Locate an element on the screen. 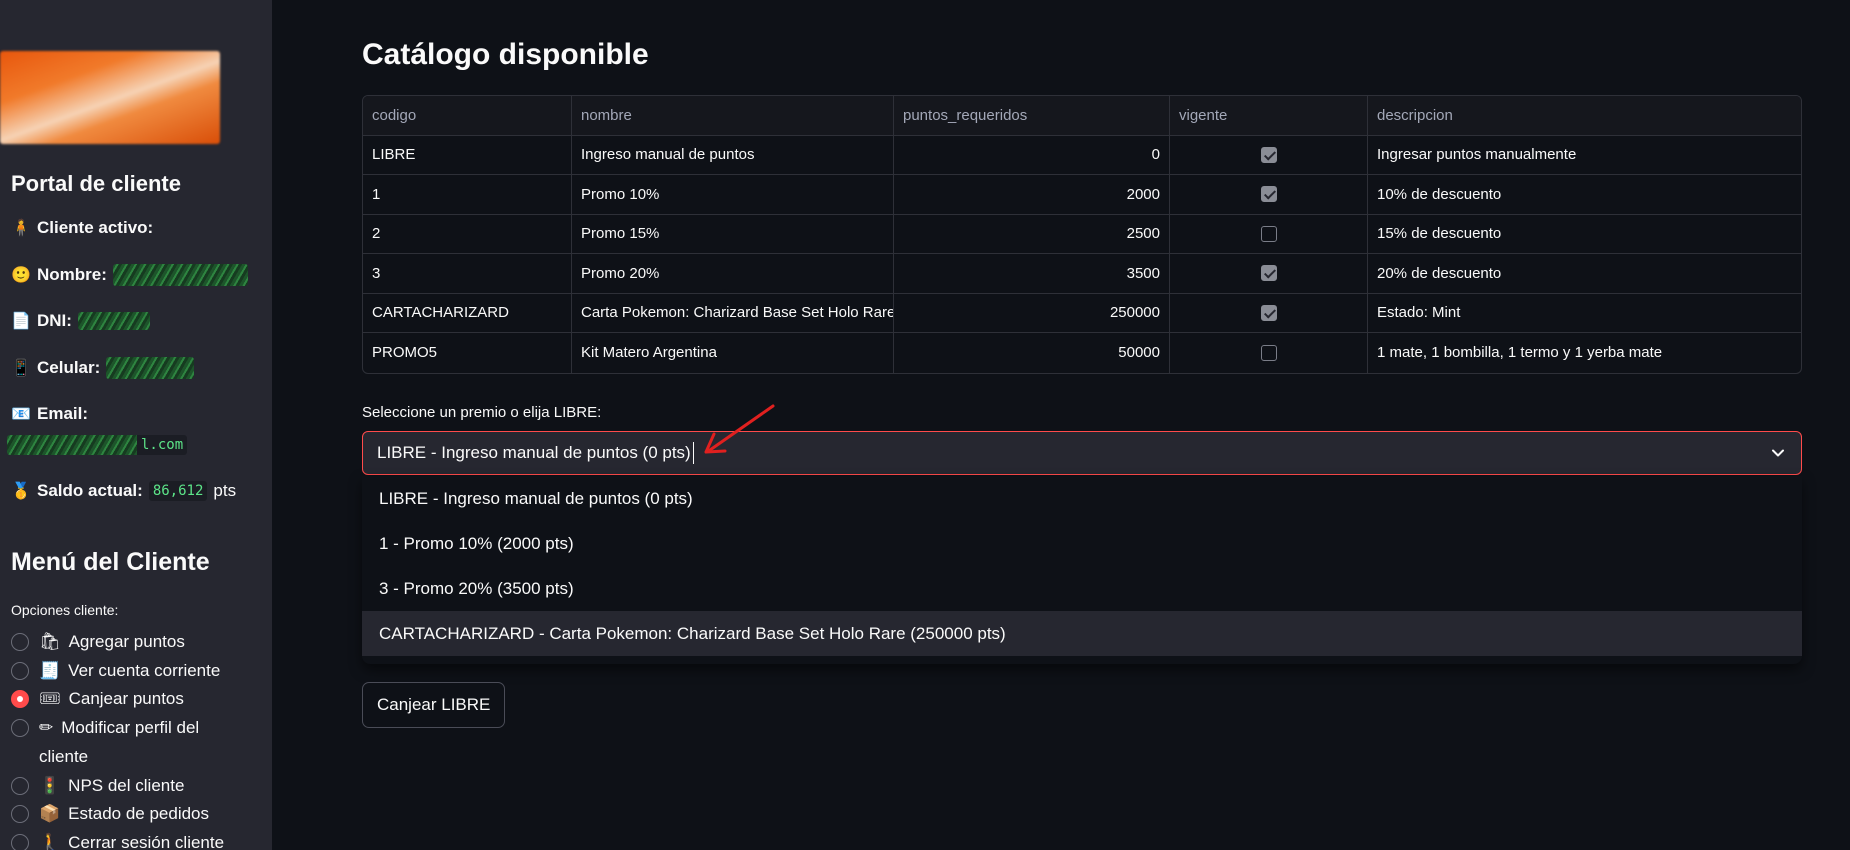 The height and width of the screenshot is (850, 1850). text-cursor is located at coordinates (693, 453).